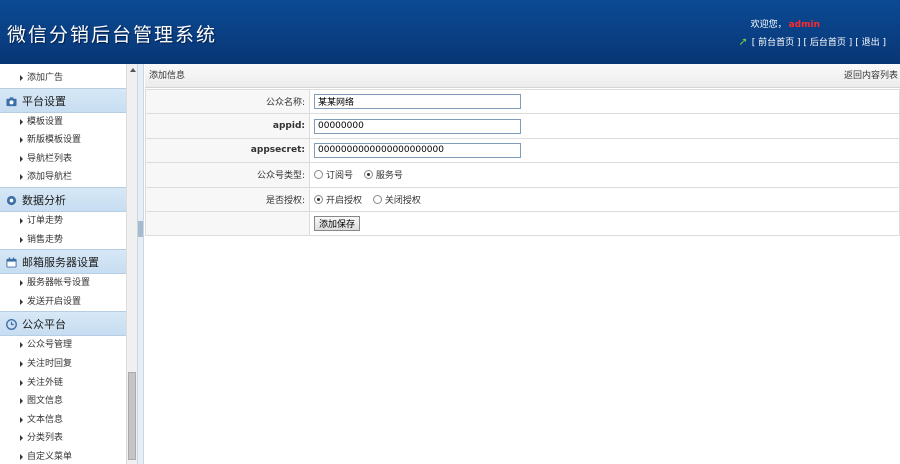  Describe the element at coordinates (44, 325) in the screenshot. I see `sidebar-group-label: 公众平台` at that location.